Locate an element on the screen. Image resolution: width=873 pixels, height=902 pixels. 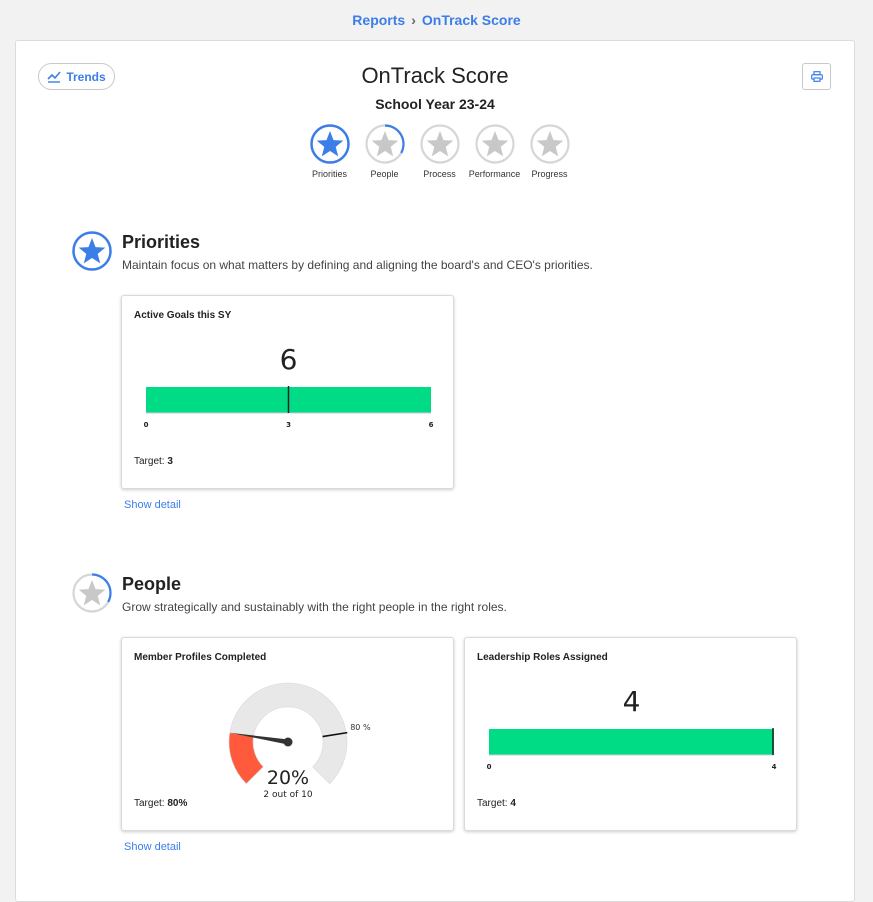
show-detail-people-link: Show detail is located at coordinates (152, 847).